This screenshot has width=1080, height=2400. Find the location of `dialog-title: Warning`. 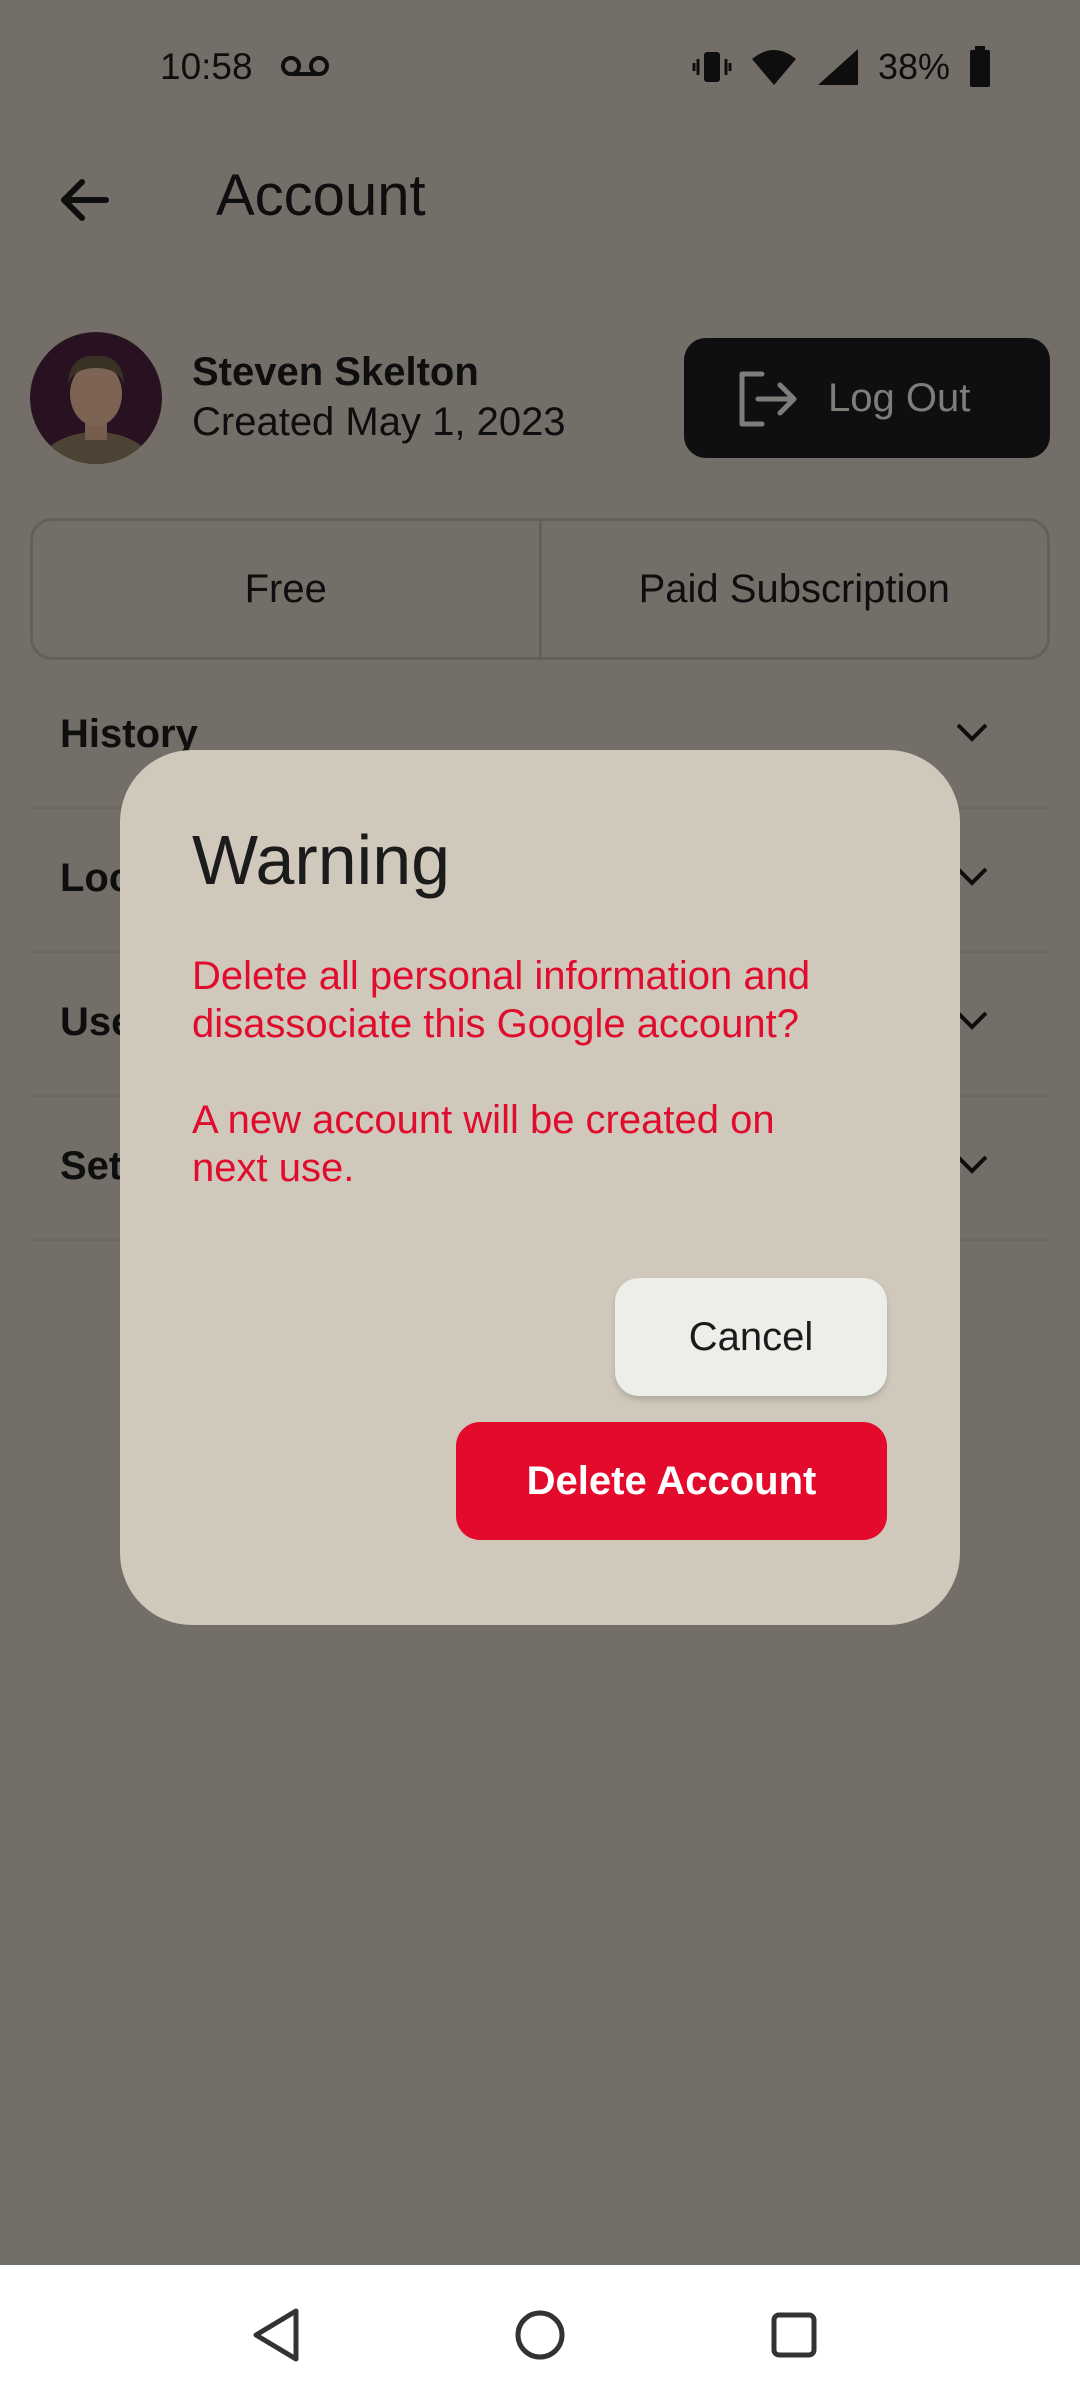

dialog-title: Warning is located at coordinates (321, 860).